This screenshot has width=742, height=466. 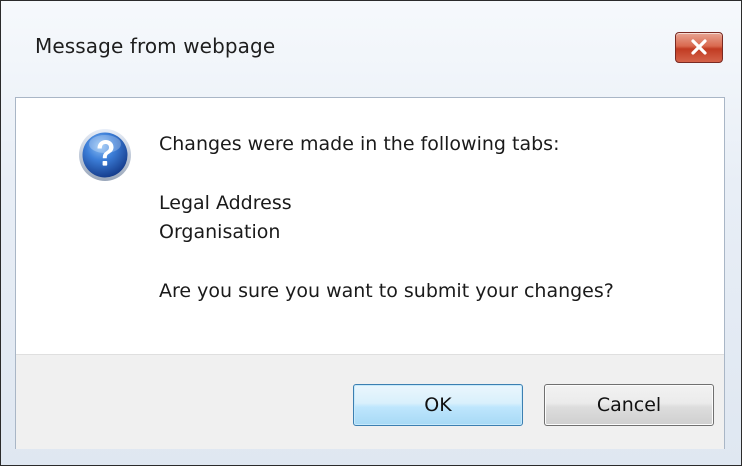 I want to click on message-intro: Changes were made in the following tabs:, so click(x=359, y=144).